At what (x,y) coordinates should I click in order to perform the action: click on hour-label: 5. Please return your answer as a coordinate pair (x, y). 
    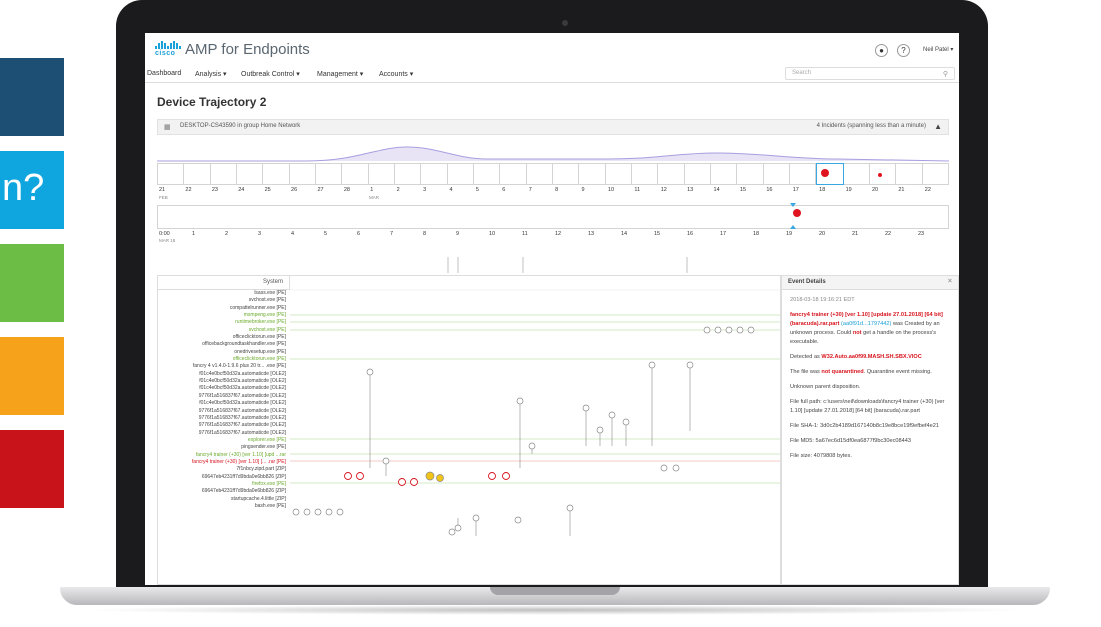
    Looking at the image, I should click on (326, 234).